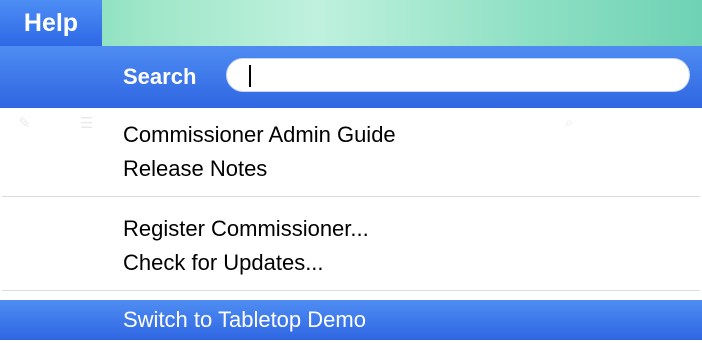 The width and height of the screenshot is (702, 343). What do you see at coordinates (195, 169) in the screenshot?
I see `menu-item-release-notes: Release Notes` at bounding box center [195, 169].